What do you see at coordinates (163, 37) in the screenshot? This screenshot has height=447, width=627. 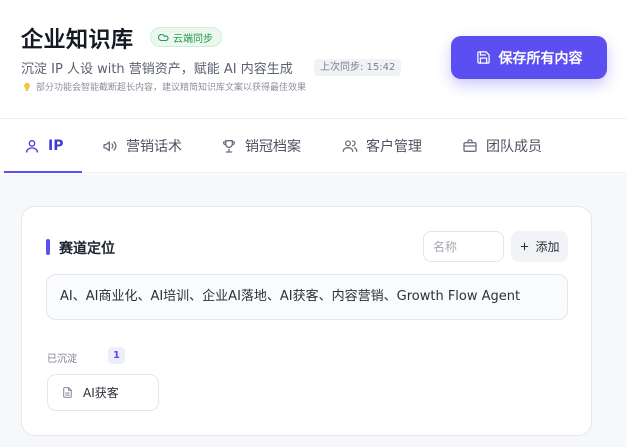 I see `cloud-icon` at bounding box center [163, 37].